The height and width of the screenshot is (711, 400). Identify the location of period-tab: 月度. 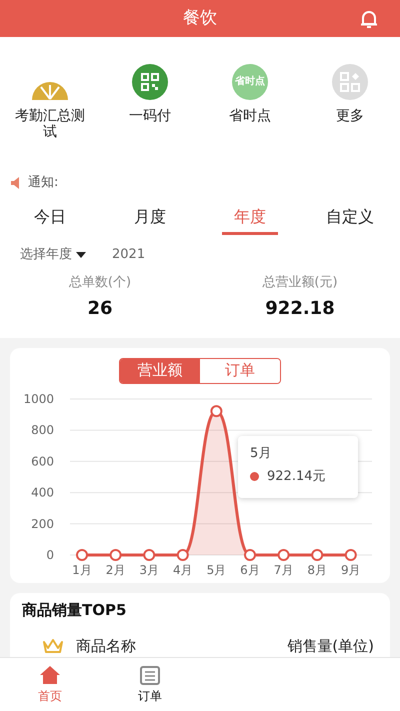
(150, 218).